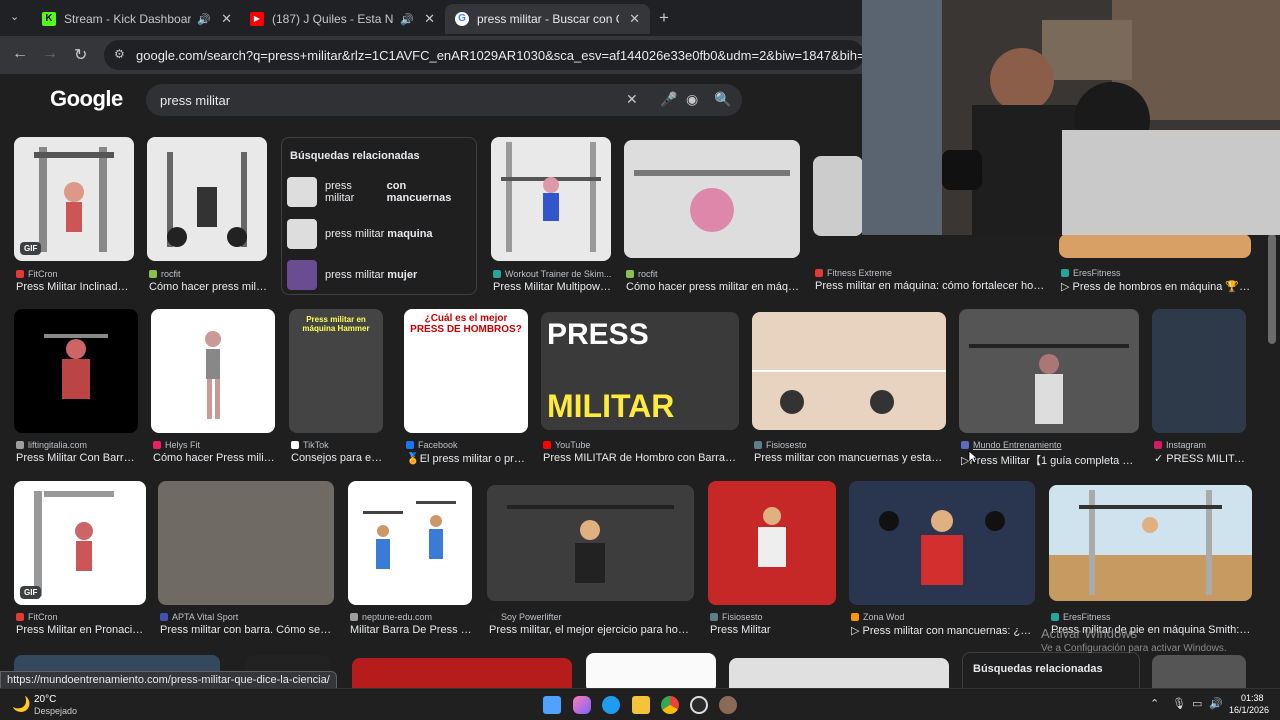  Describe the element at coordinates (670, 705) in the screenshot. I see `chrome-icon` at that location.